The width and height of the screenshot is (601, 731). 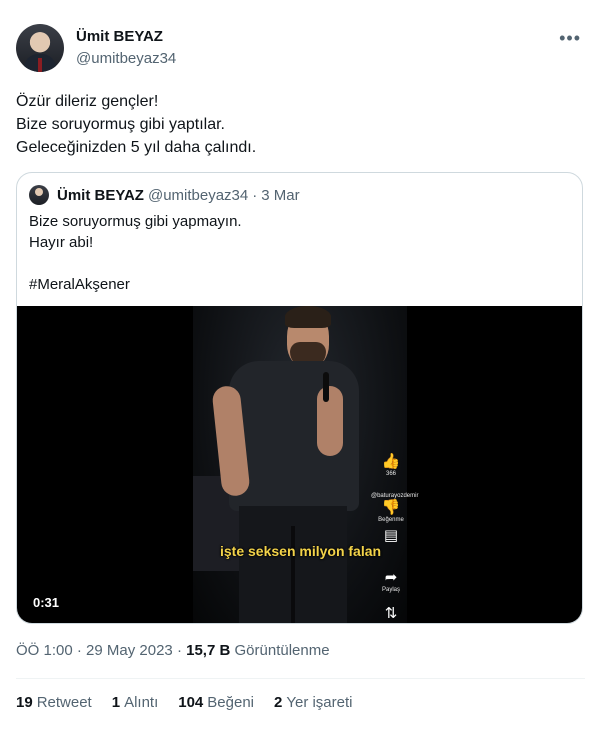 I want to click on tweet-line: Geleceğinizden 5 yıl daha çalındı., so click(x=136, y=147).